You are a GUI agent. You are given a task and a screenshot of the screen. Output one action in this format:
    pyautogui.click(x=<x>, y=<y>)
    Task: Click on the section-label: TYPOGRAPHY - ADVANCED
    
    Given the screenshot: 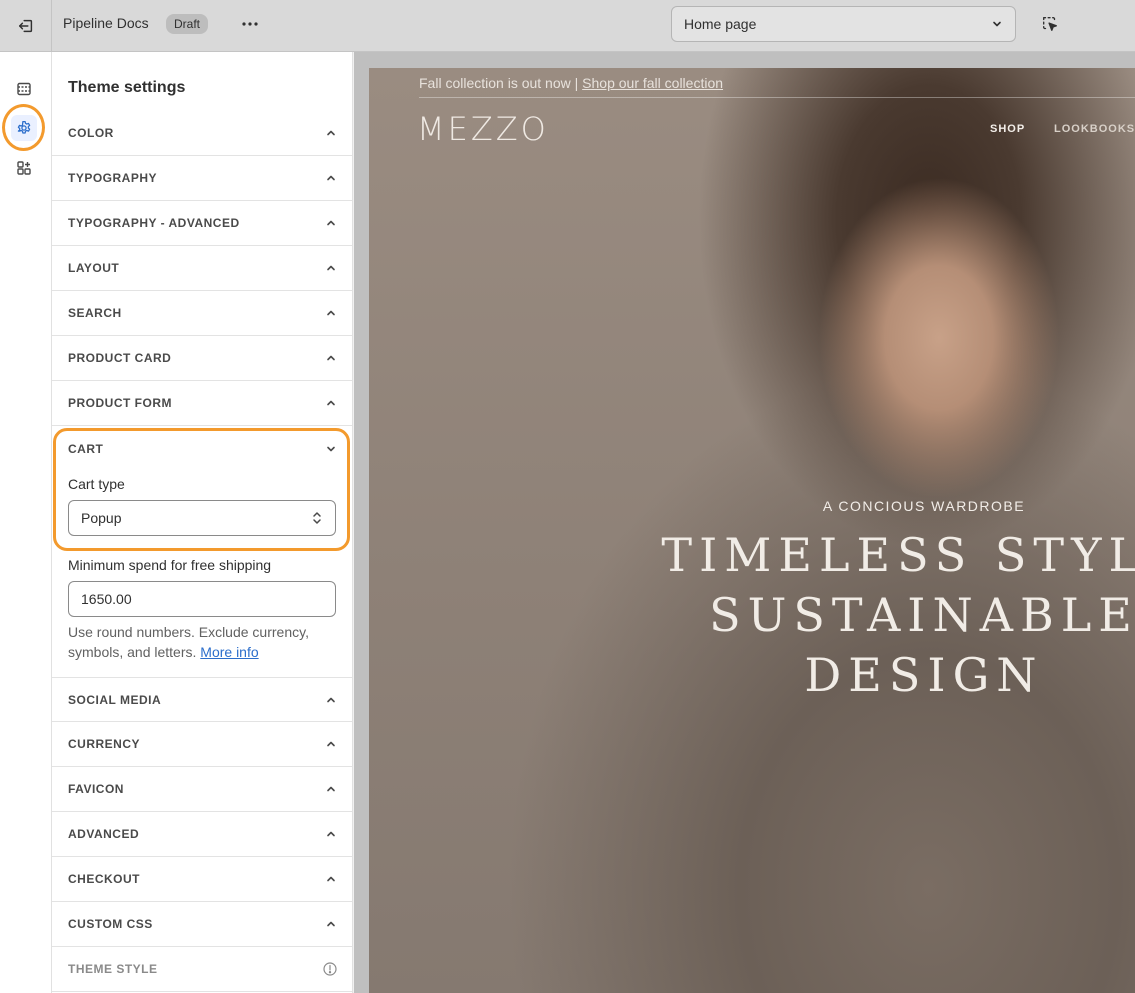 What is the action you would take?
    pyautogui.click(x=154, y=223)
    